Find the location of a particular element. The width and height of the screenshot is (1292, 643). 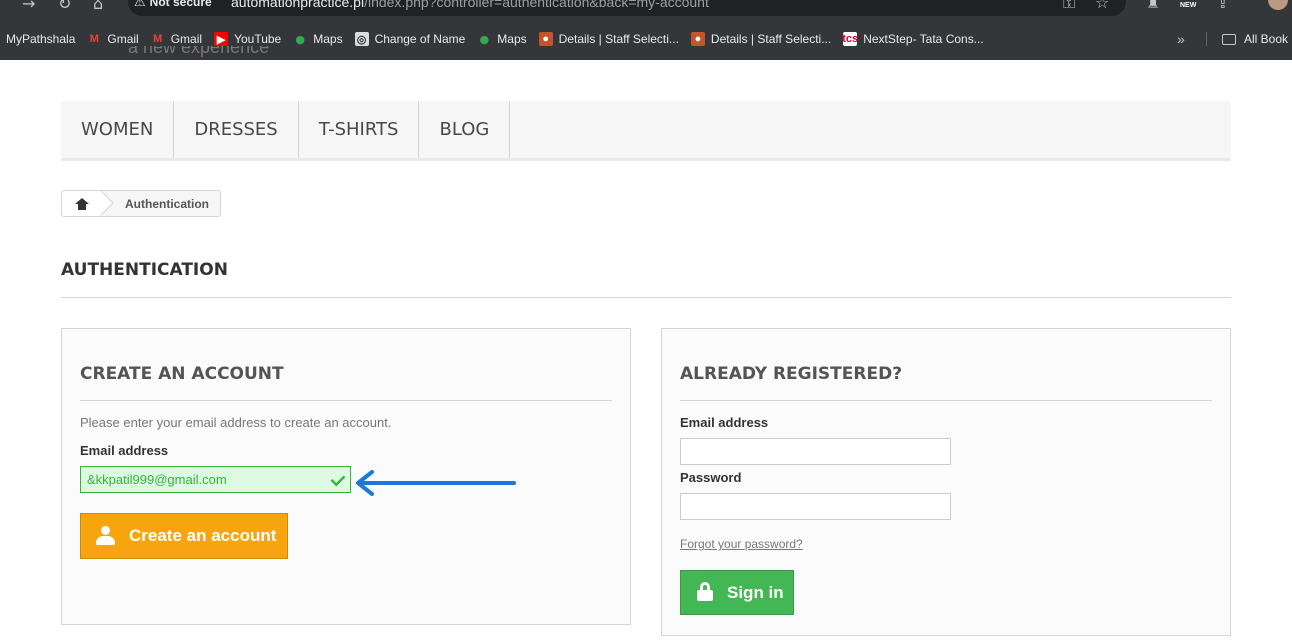

warning-icon: ⚠ is located at coordinates (140, 5).